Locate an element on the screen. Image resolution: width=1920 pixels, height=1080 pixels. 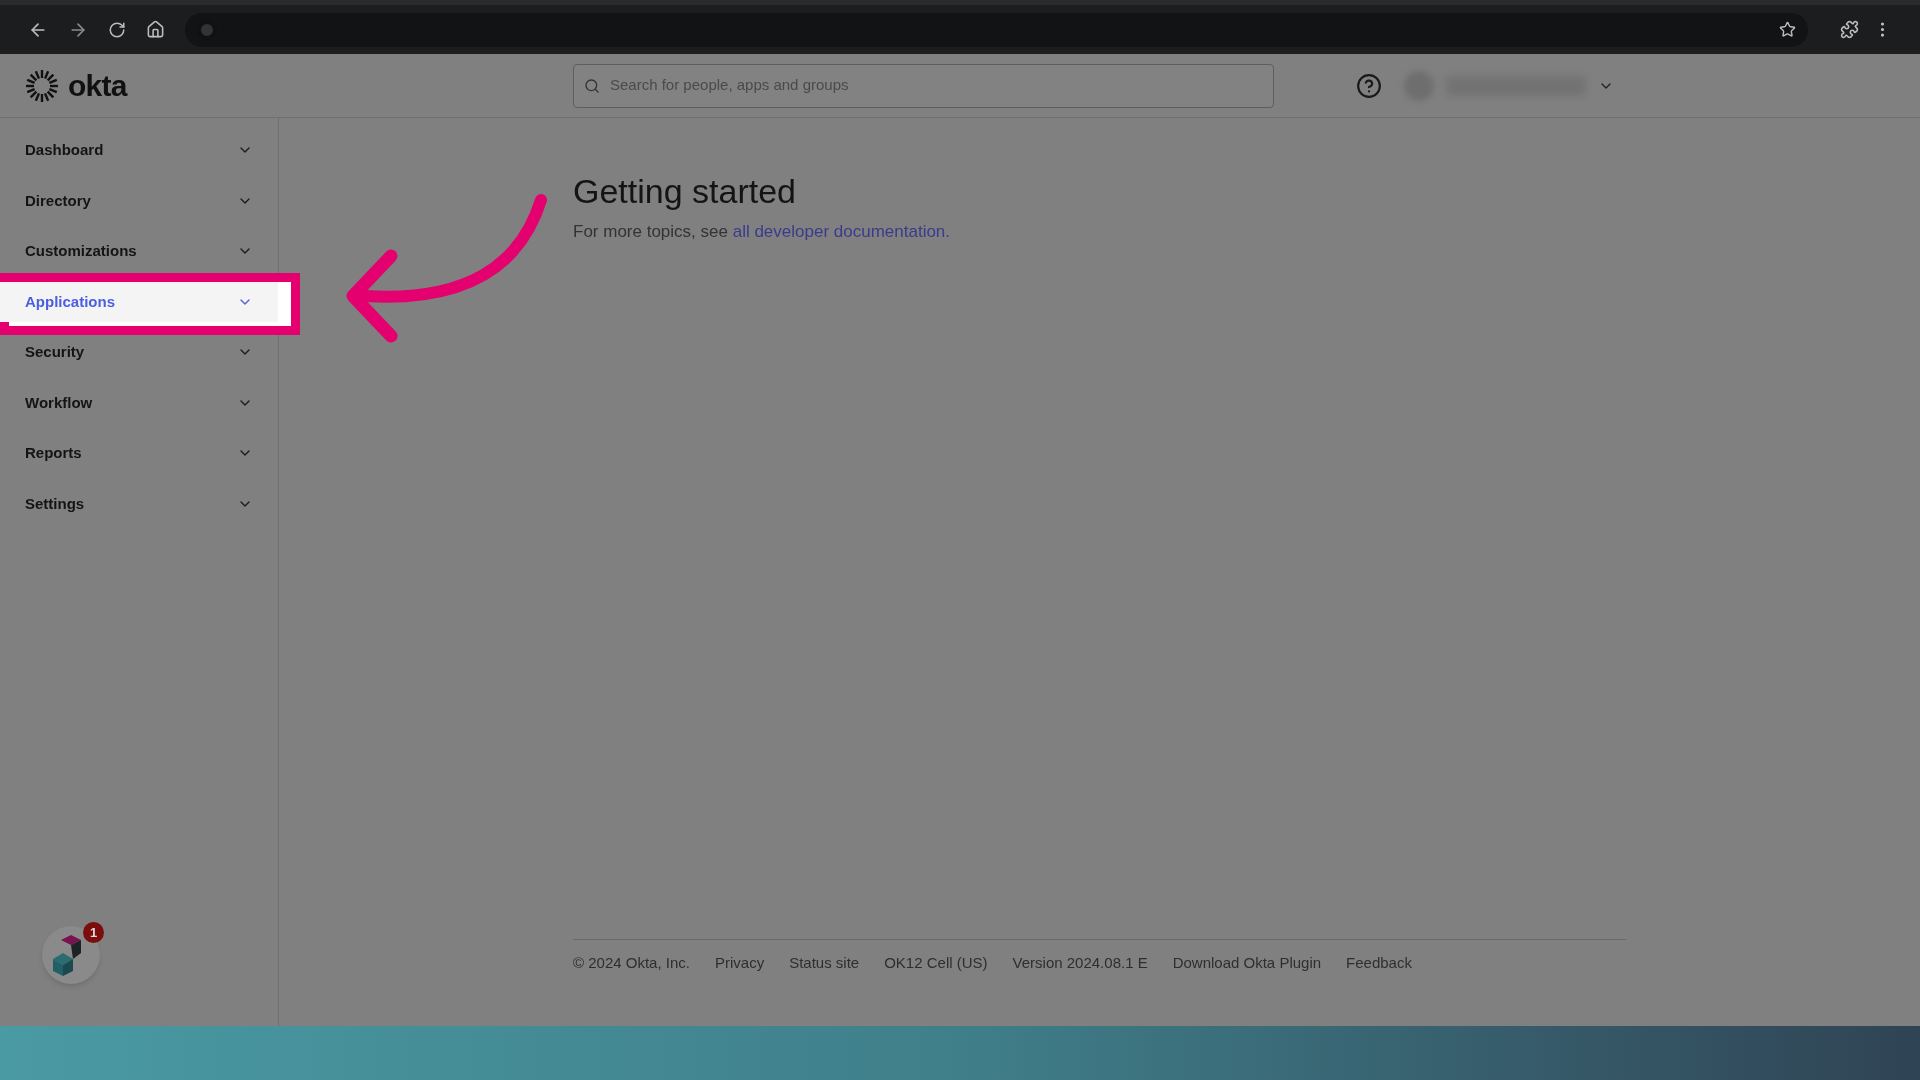
okta-logo-text: okta is located at coordinates (97, 85).